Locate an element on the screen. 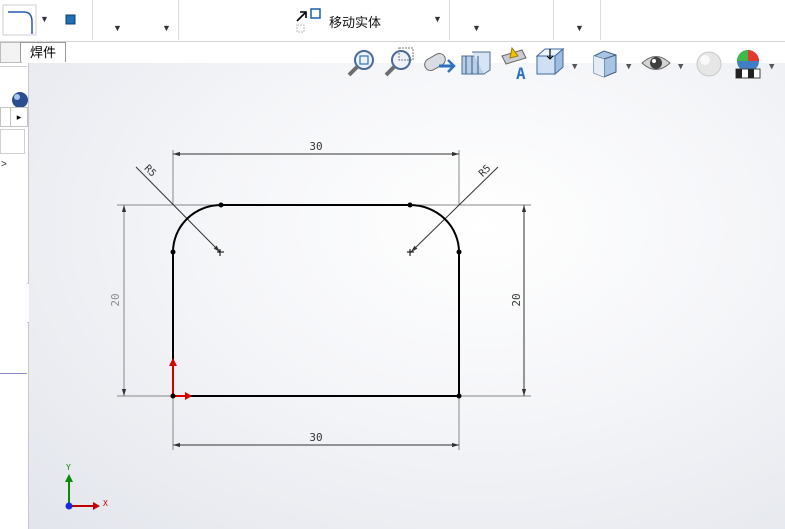 The height and width of the screenshot is (529, 785). right-radius-leader is located at coordinates (454, 209).